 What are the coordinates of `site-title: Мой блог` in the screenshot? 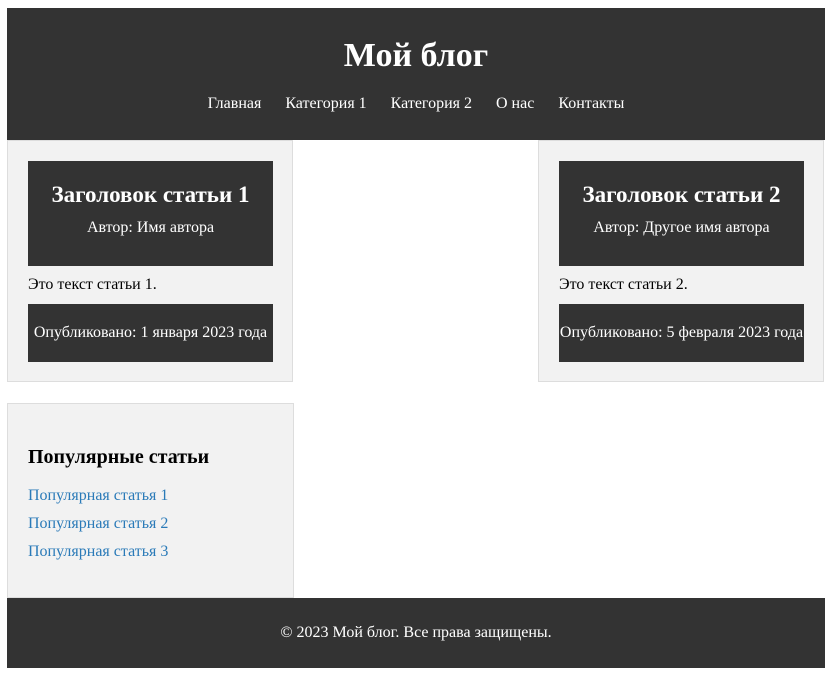 It's located at (416, 55).